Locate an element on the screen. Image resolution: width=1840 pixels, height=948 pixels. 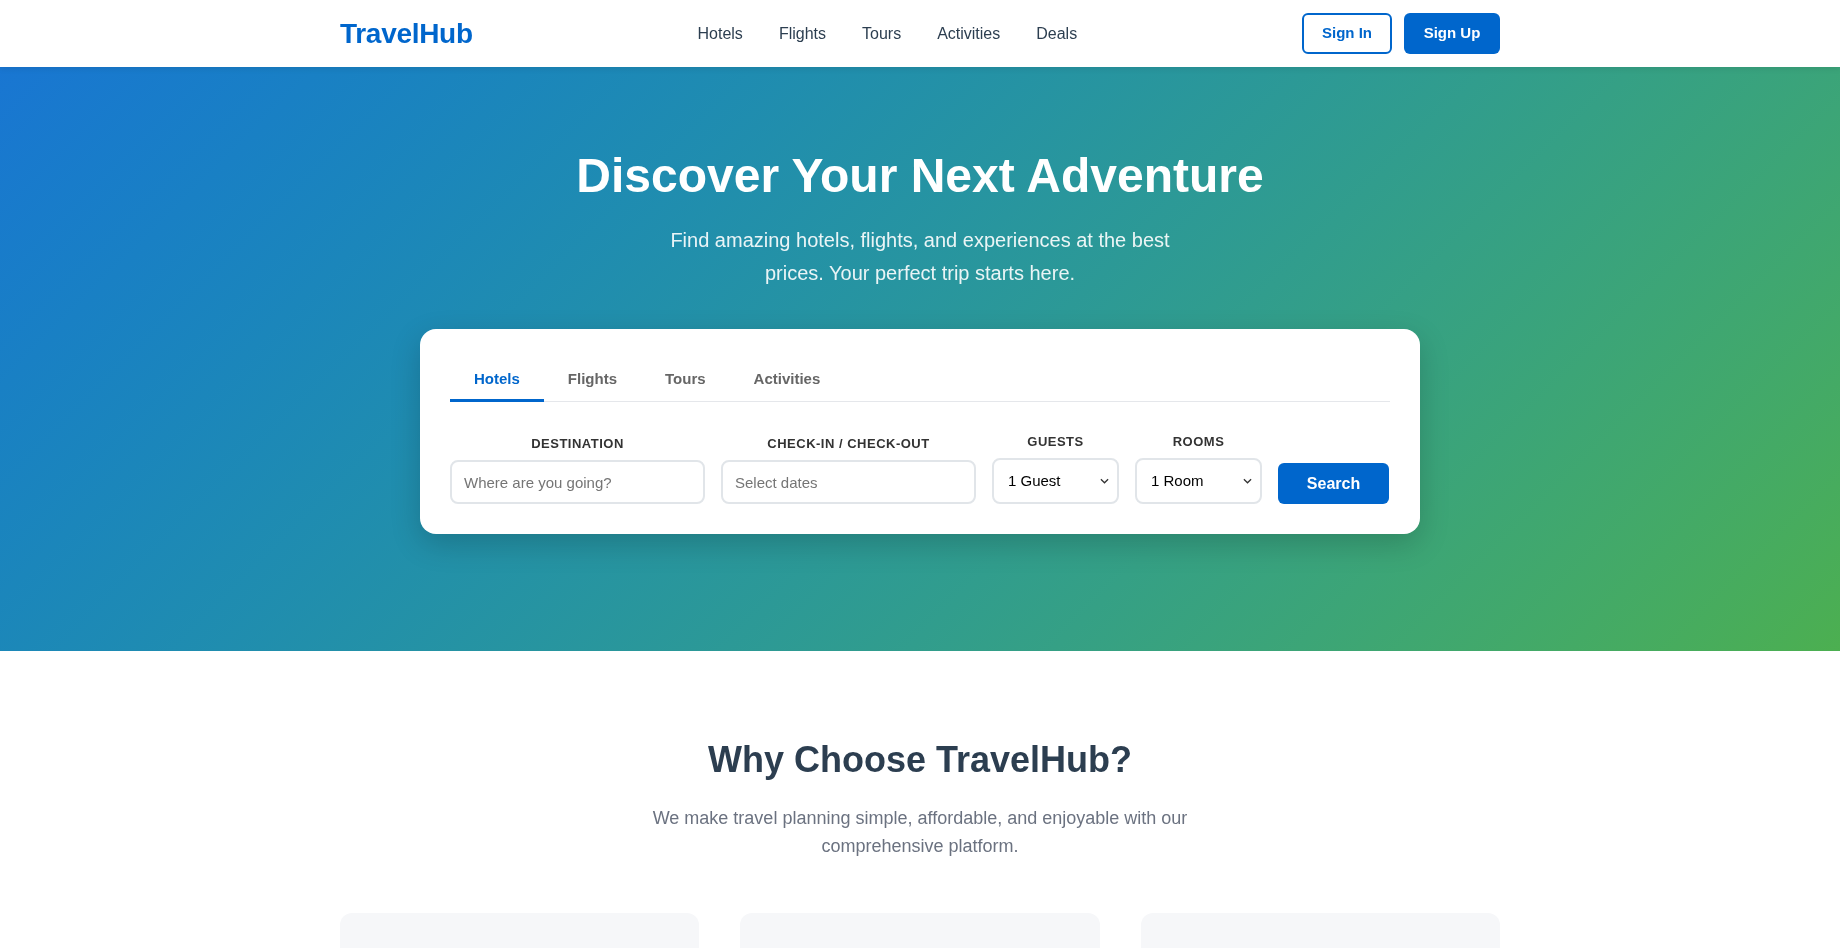
nav-link: Flights is located at coordinates (802, 33).